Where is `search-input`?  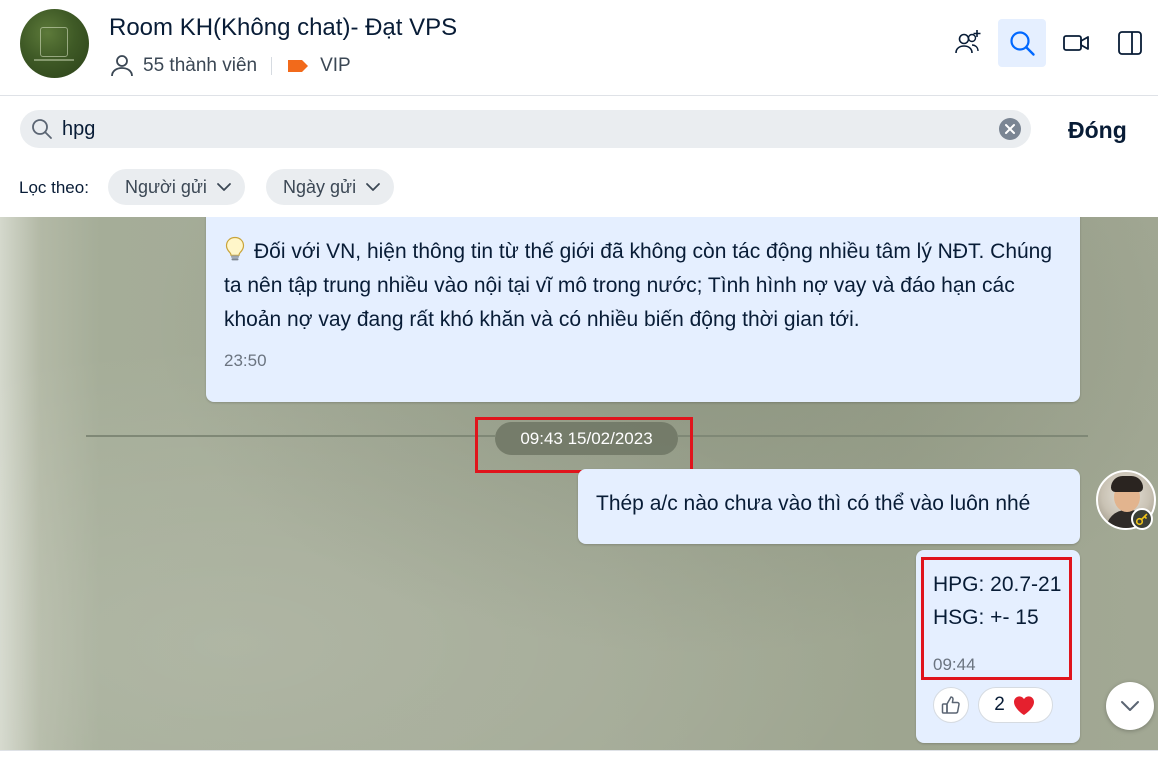 search-input is located at coordinates (512, 129).